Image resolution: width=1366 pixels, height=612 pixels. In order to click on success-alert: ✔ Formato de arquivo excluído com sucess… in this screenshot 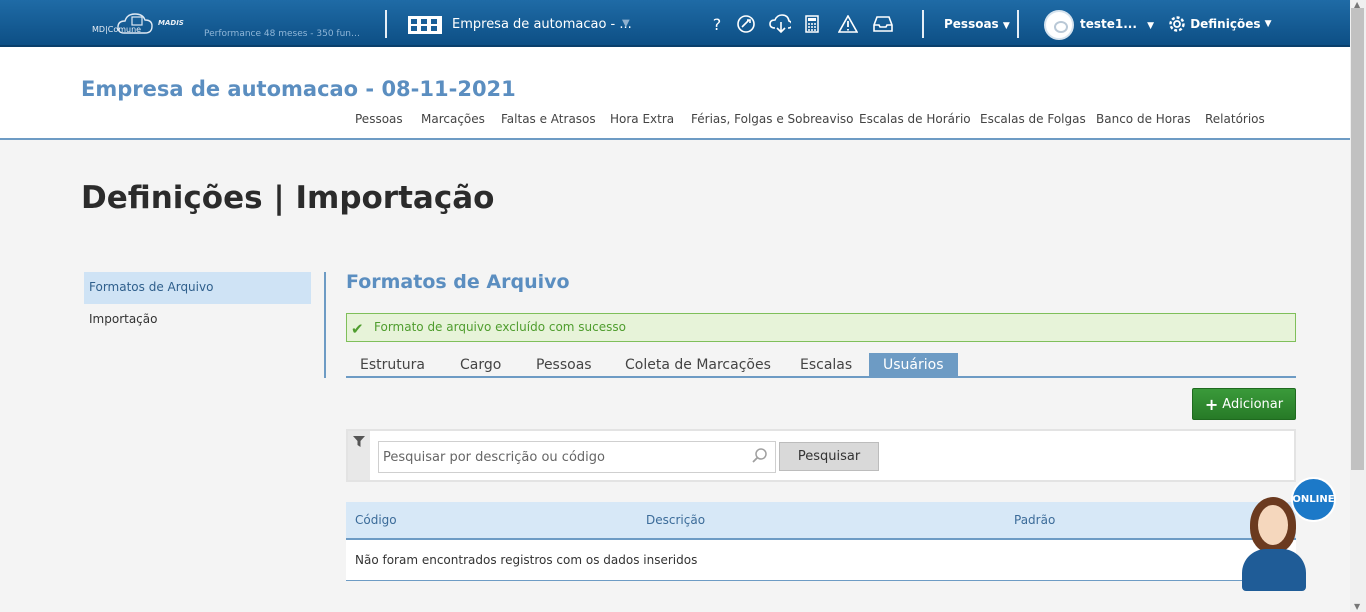, I will do `click(821, 327)`.